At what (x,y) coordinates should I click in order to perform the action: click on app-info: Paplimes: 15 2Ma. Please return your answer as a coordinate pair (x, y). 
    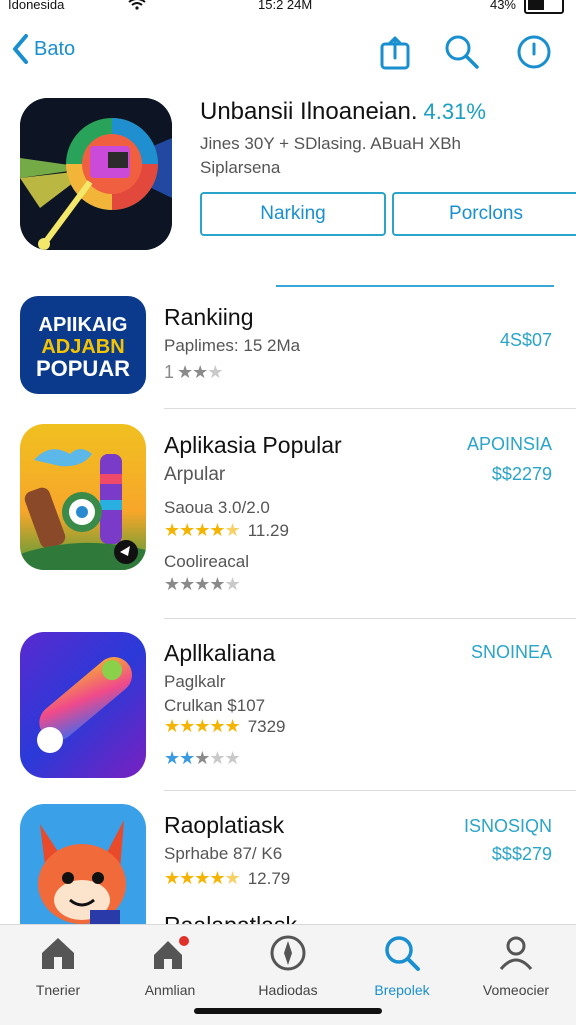
    Looking at the image, I should click on (232, 345).